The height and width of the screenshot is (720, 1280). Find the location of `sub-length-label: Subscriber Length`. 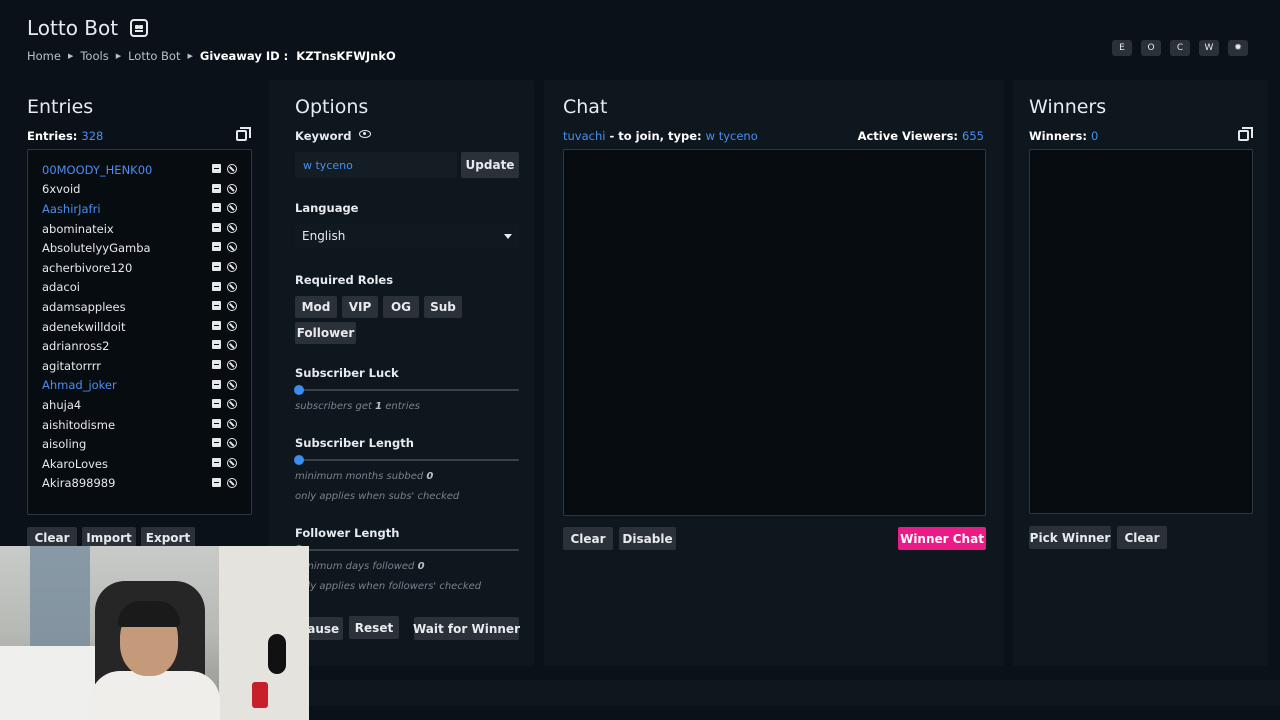

sub-length-label: Subscriber Length is located at coordinates (354, 443).